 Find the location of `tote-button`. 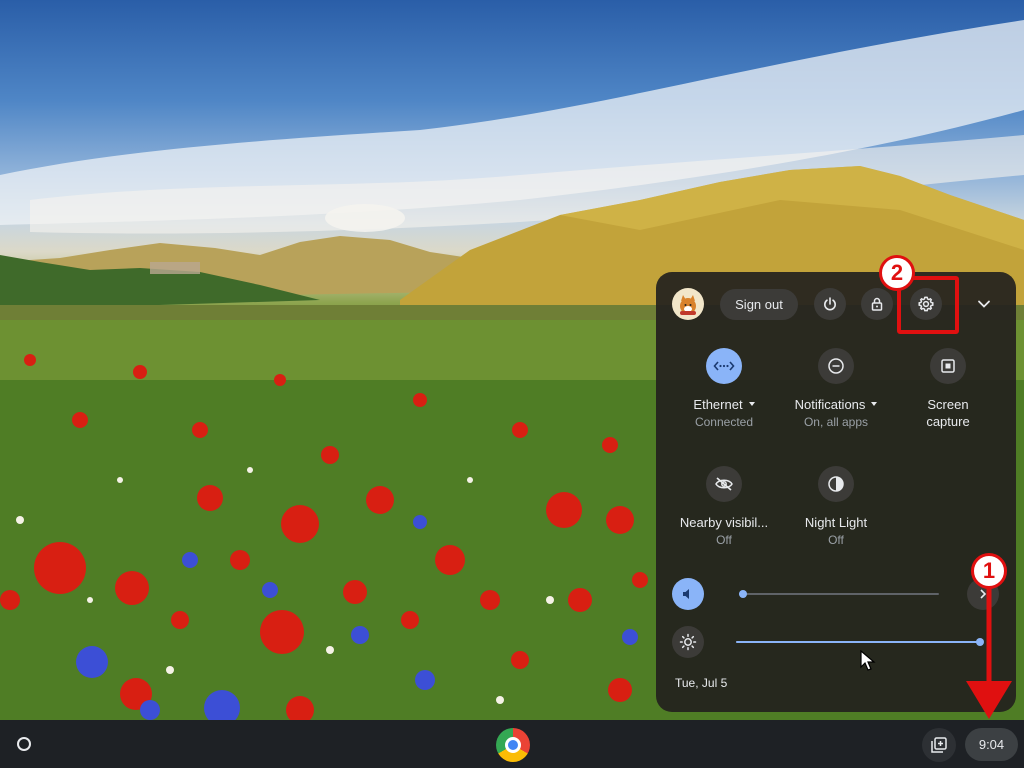

tote-button is located at coordinates (939, 745).